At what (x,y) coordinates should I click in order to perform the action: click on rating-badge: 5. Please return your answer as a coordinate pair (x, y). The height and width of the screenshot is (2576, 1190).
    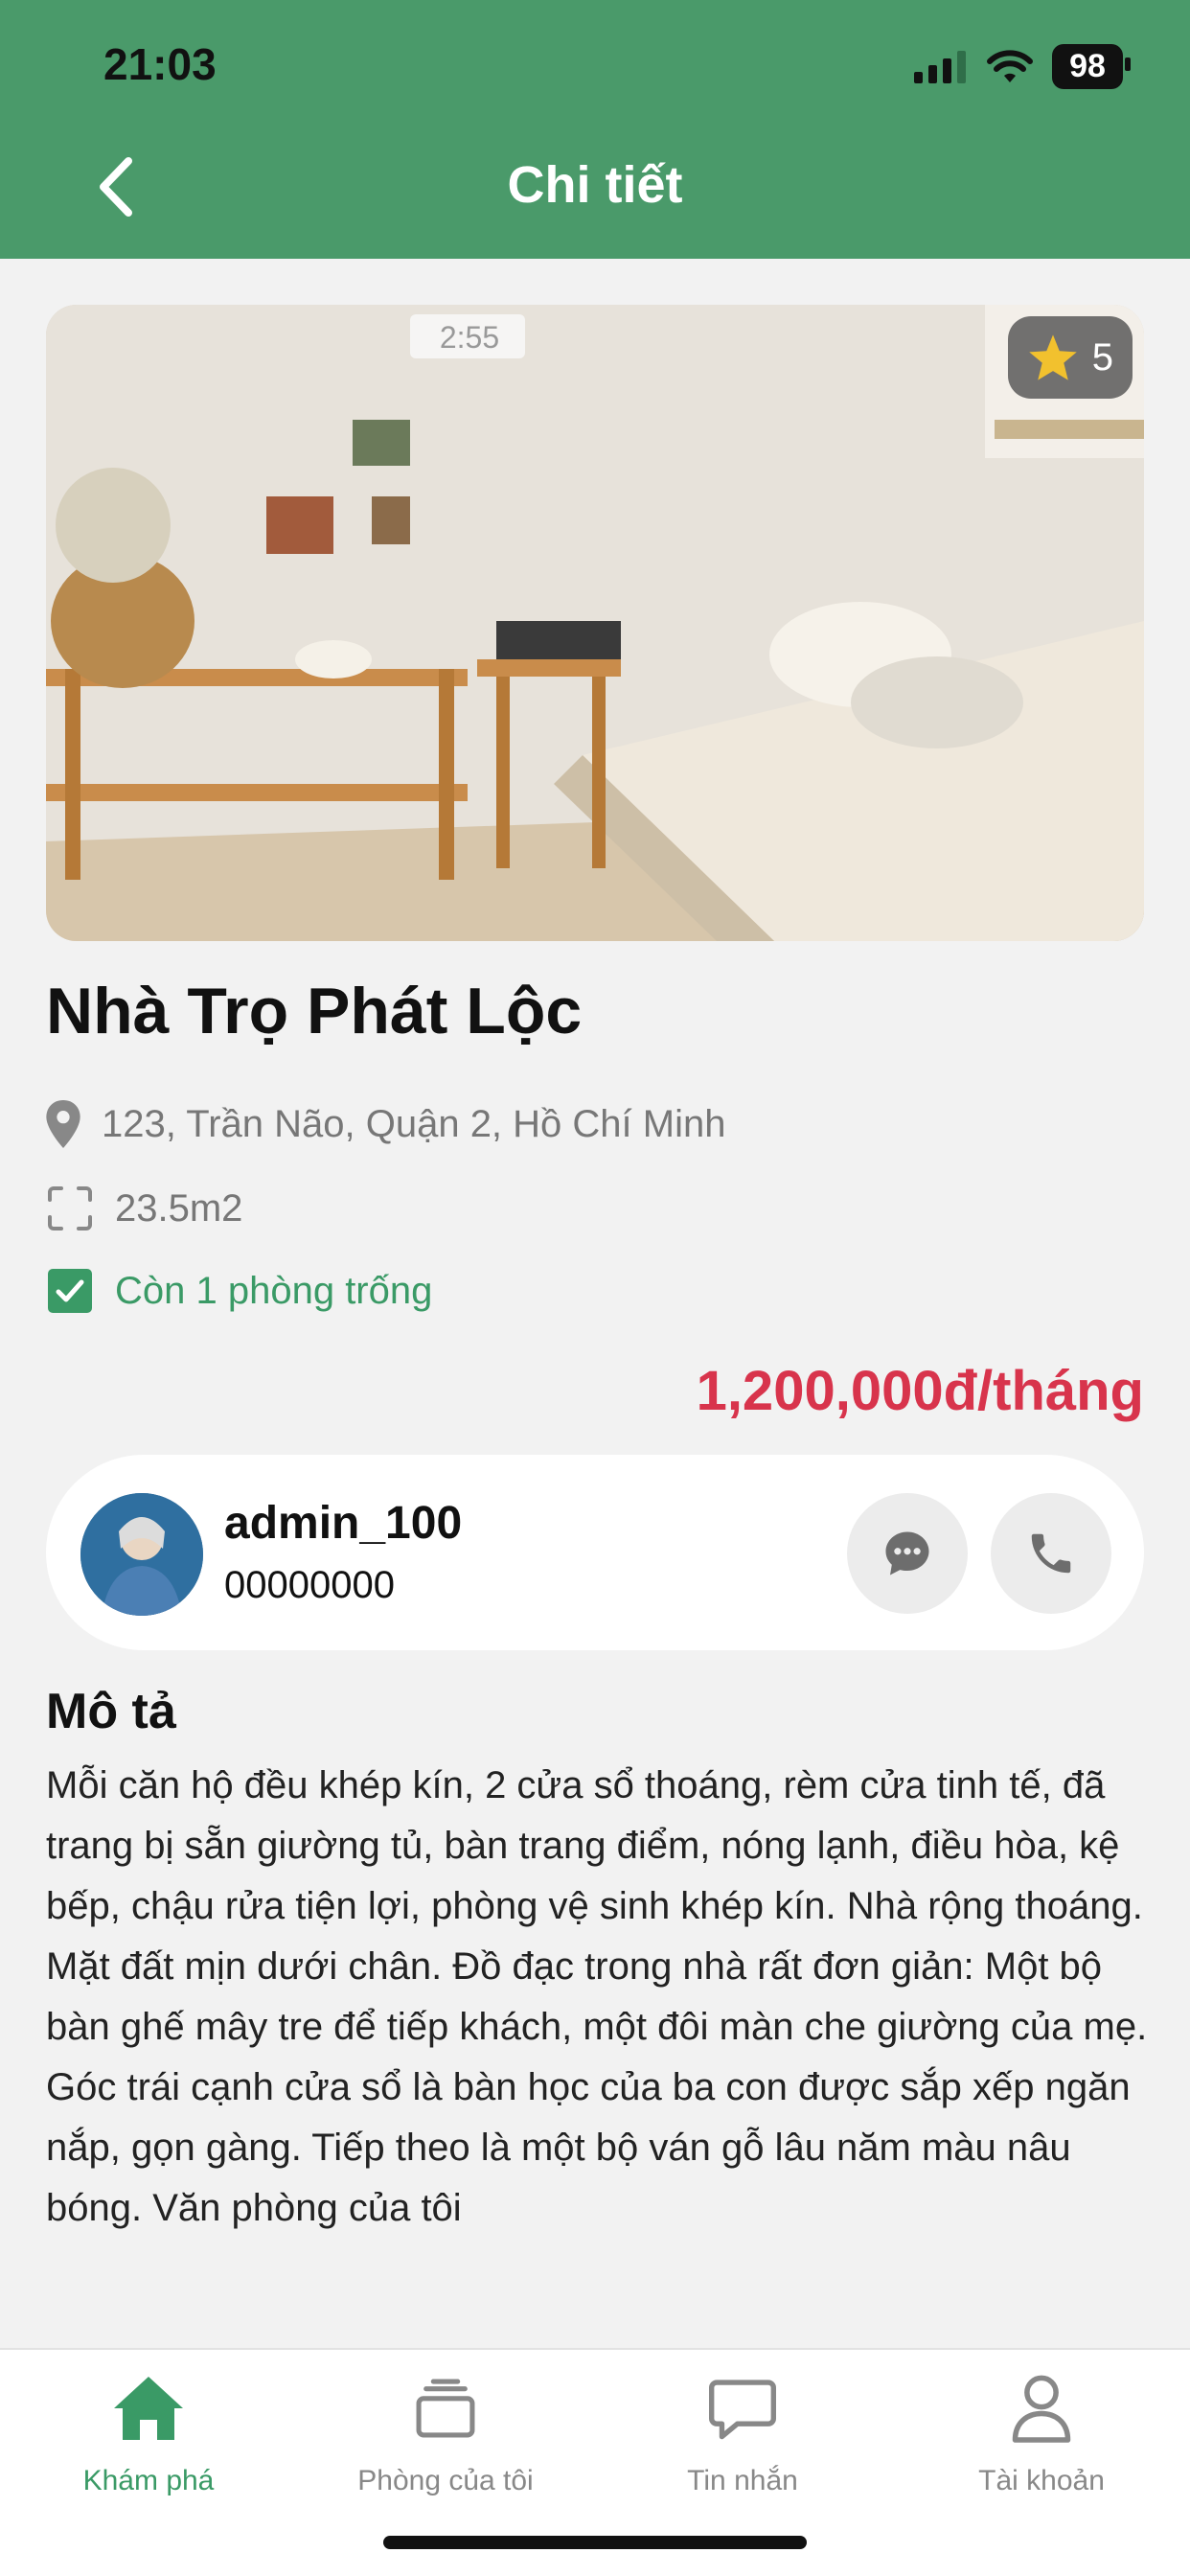
    Looking at the image, I should click on (1070, 357).